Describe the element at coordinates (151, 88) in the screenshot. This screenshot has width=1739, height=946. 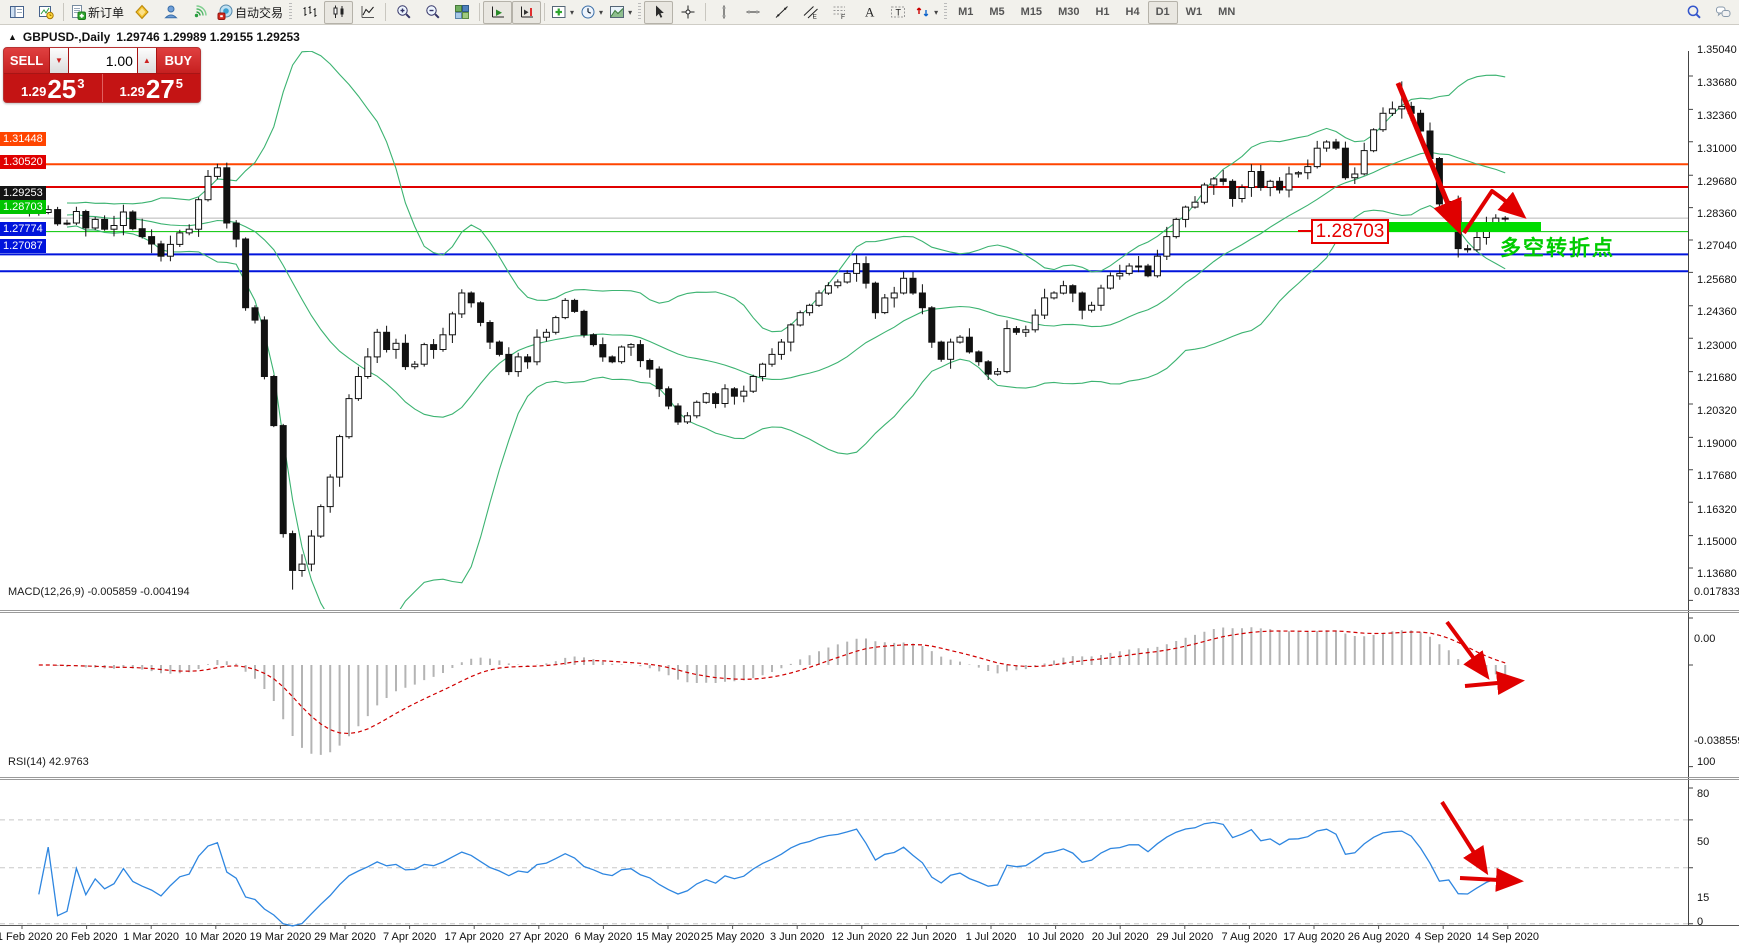
I see `buy-price: 1.29 27 5` at that location.